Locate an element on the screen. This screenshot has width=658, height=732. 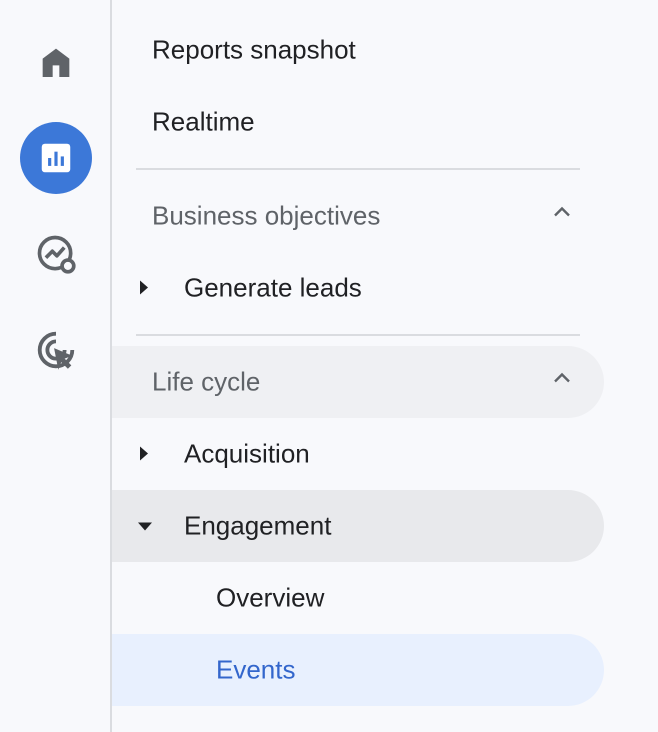
nav-item-acquisition: Acquisition is located at coordinates (358, 454).